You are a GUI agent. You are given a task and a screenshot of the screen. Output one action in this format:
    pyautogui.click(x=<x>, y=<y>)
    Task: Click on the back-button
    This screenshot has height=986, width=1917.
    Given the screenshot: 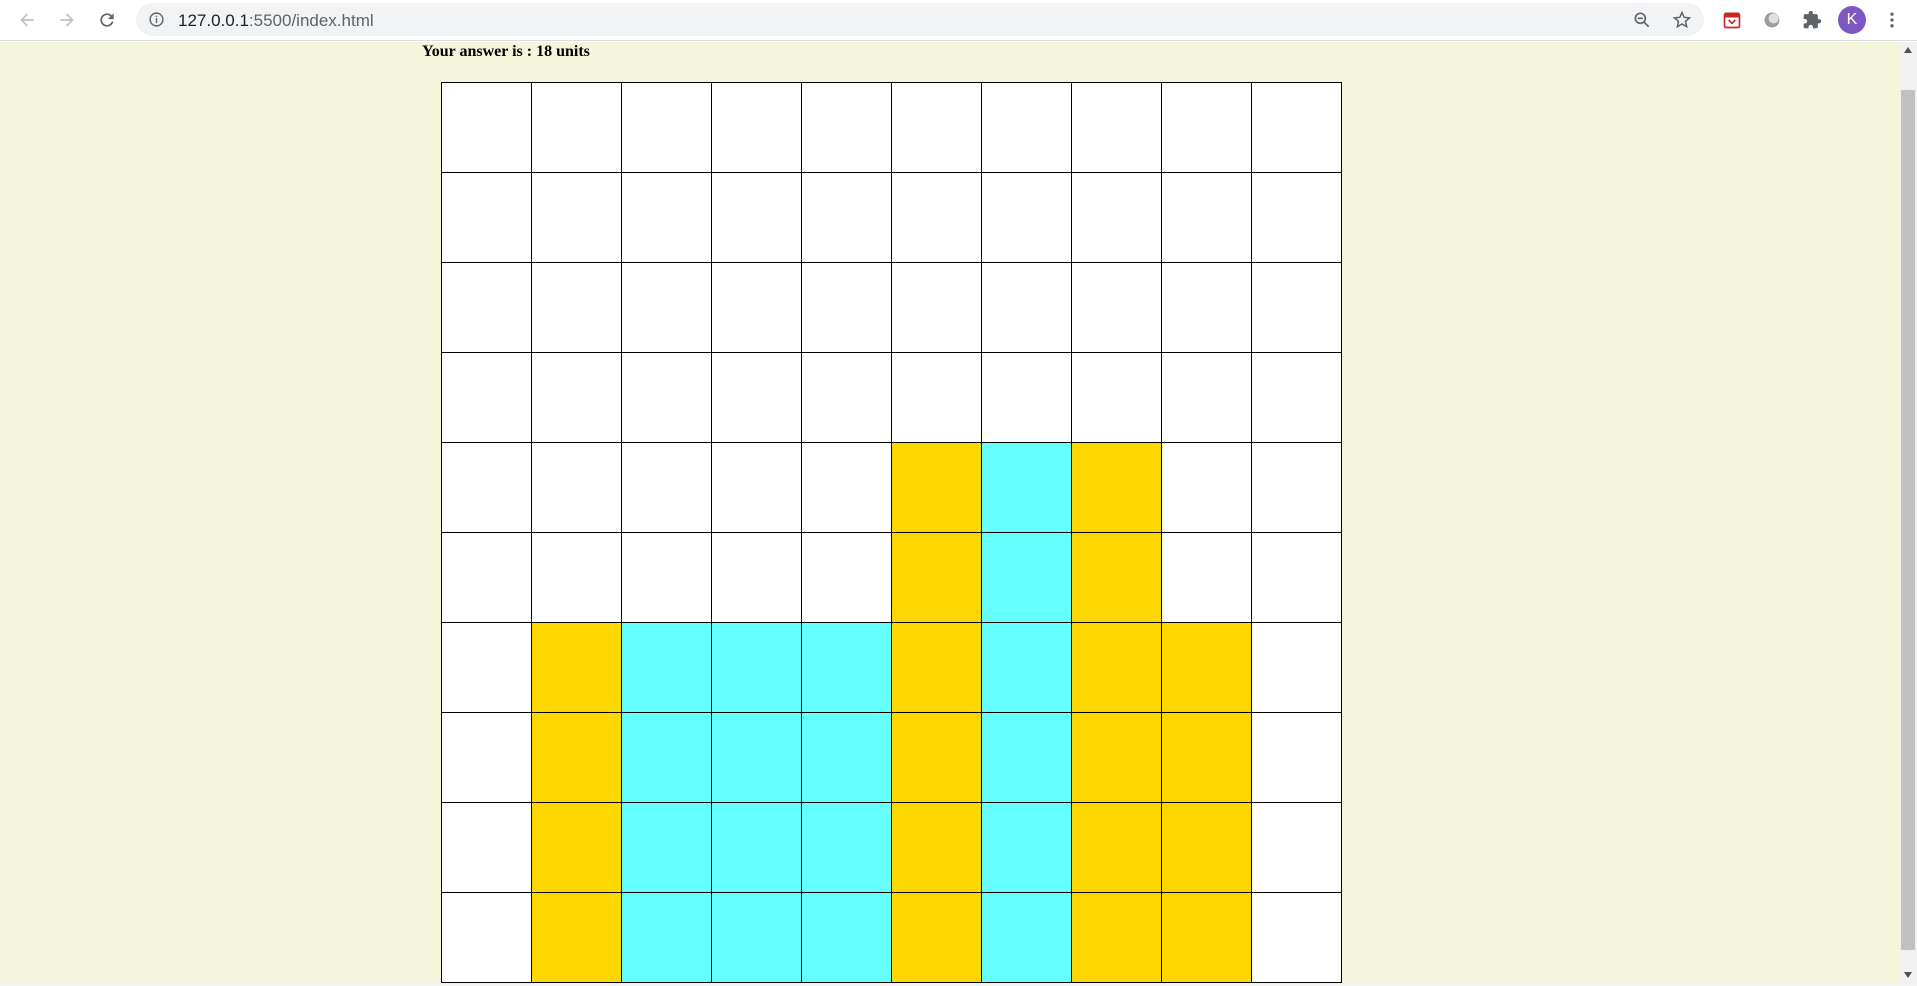 What is the action you would take?
    pyautogui.click(x=27, y=20)
    